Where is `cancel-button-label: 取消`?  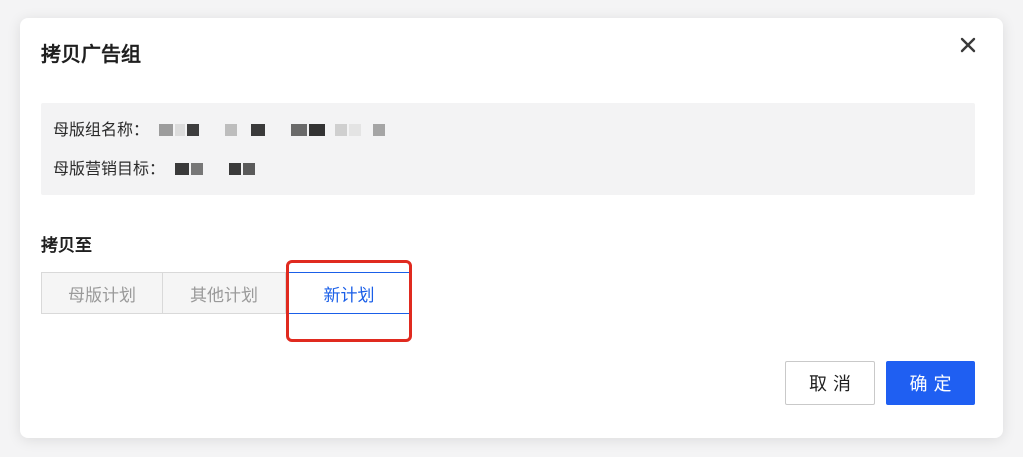 cancel-button-label: 取消 is located at coordinates (833, 384).